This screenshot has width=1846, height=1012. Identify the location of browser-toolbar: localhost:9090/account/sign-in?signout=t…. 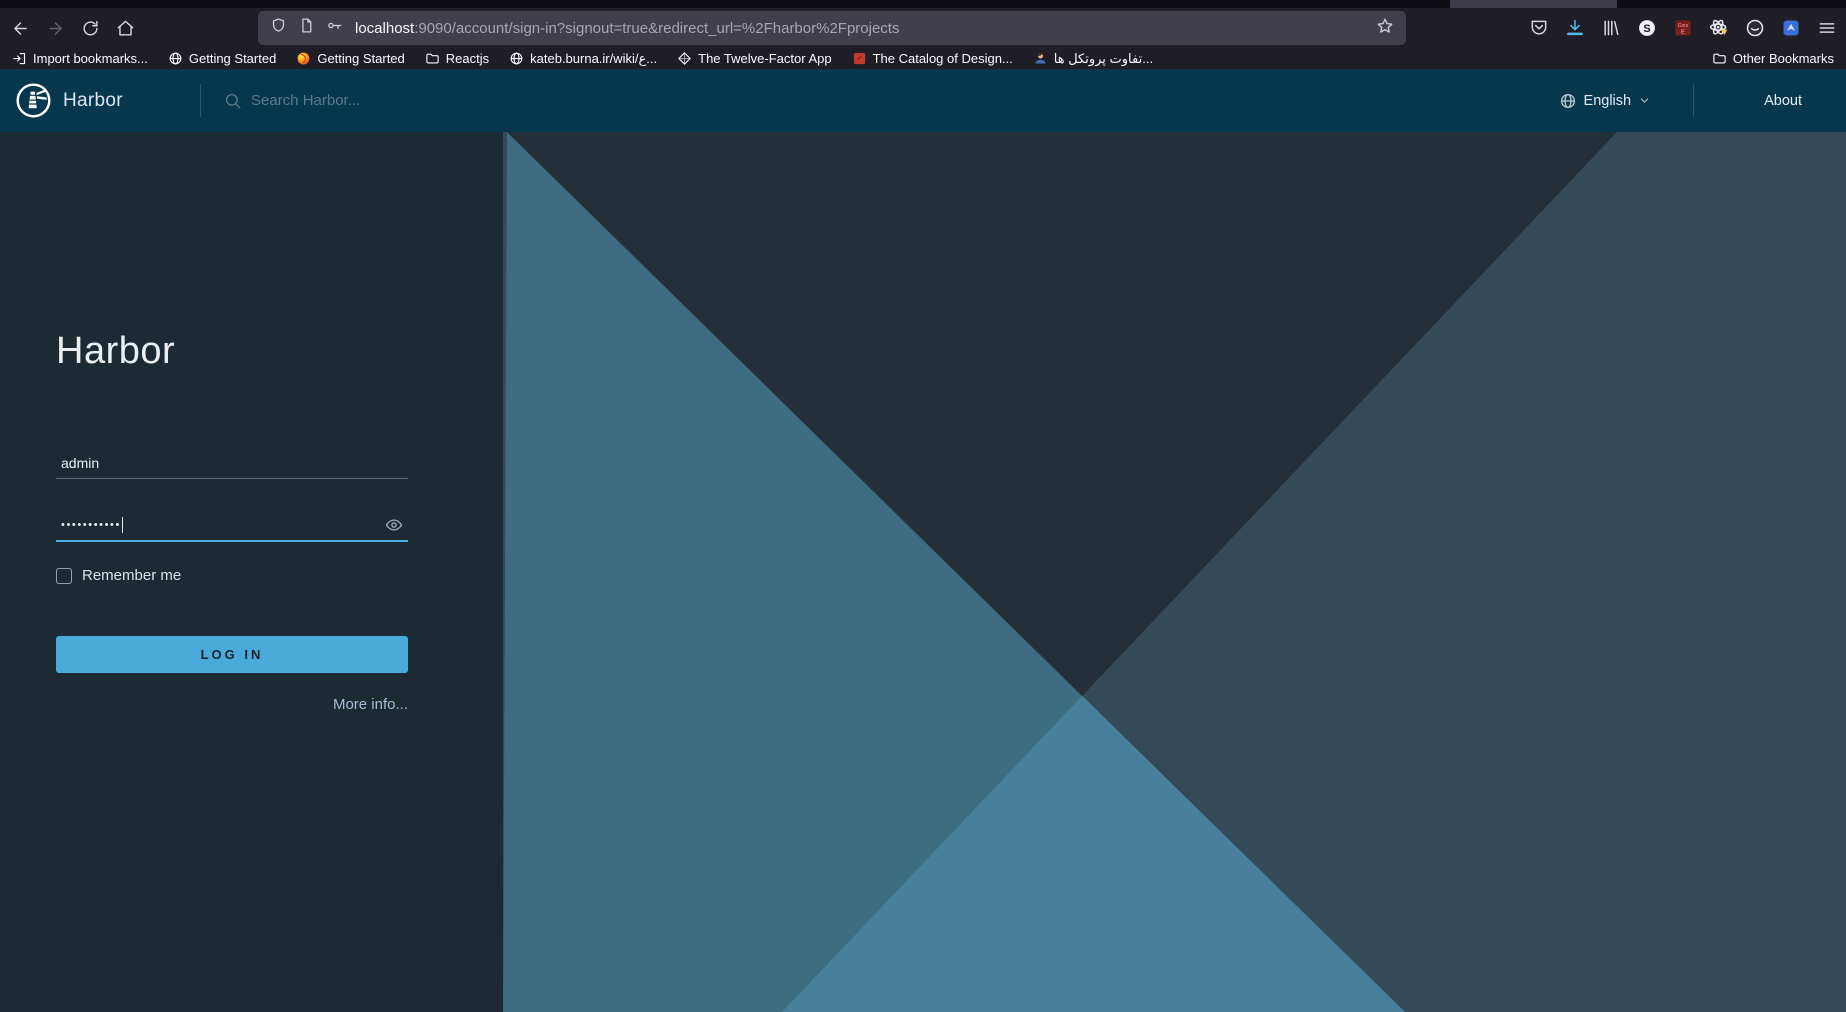
(923, 28).